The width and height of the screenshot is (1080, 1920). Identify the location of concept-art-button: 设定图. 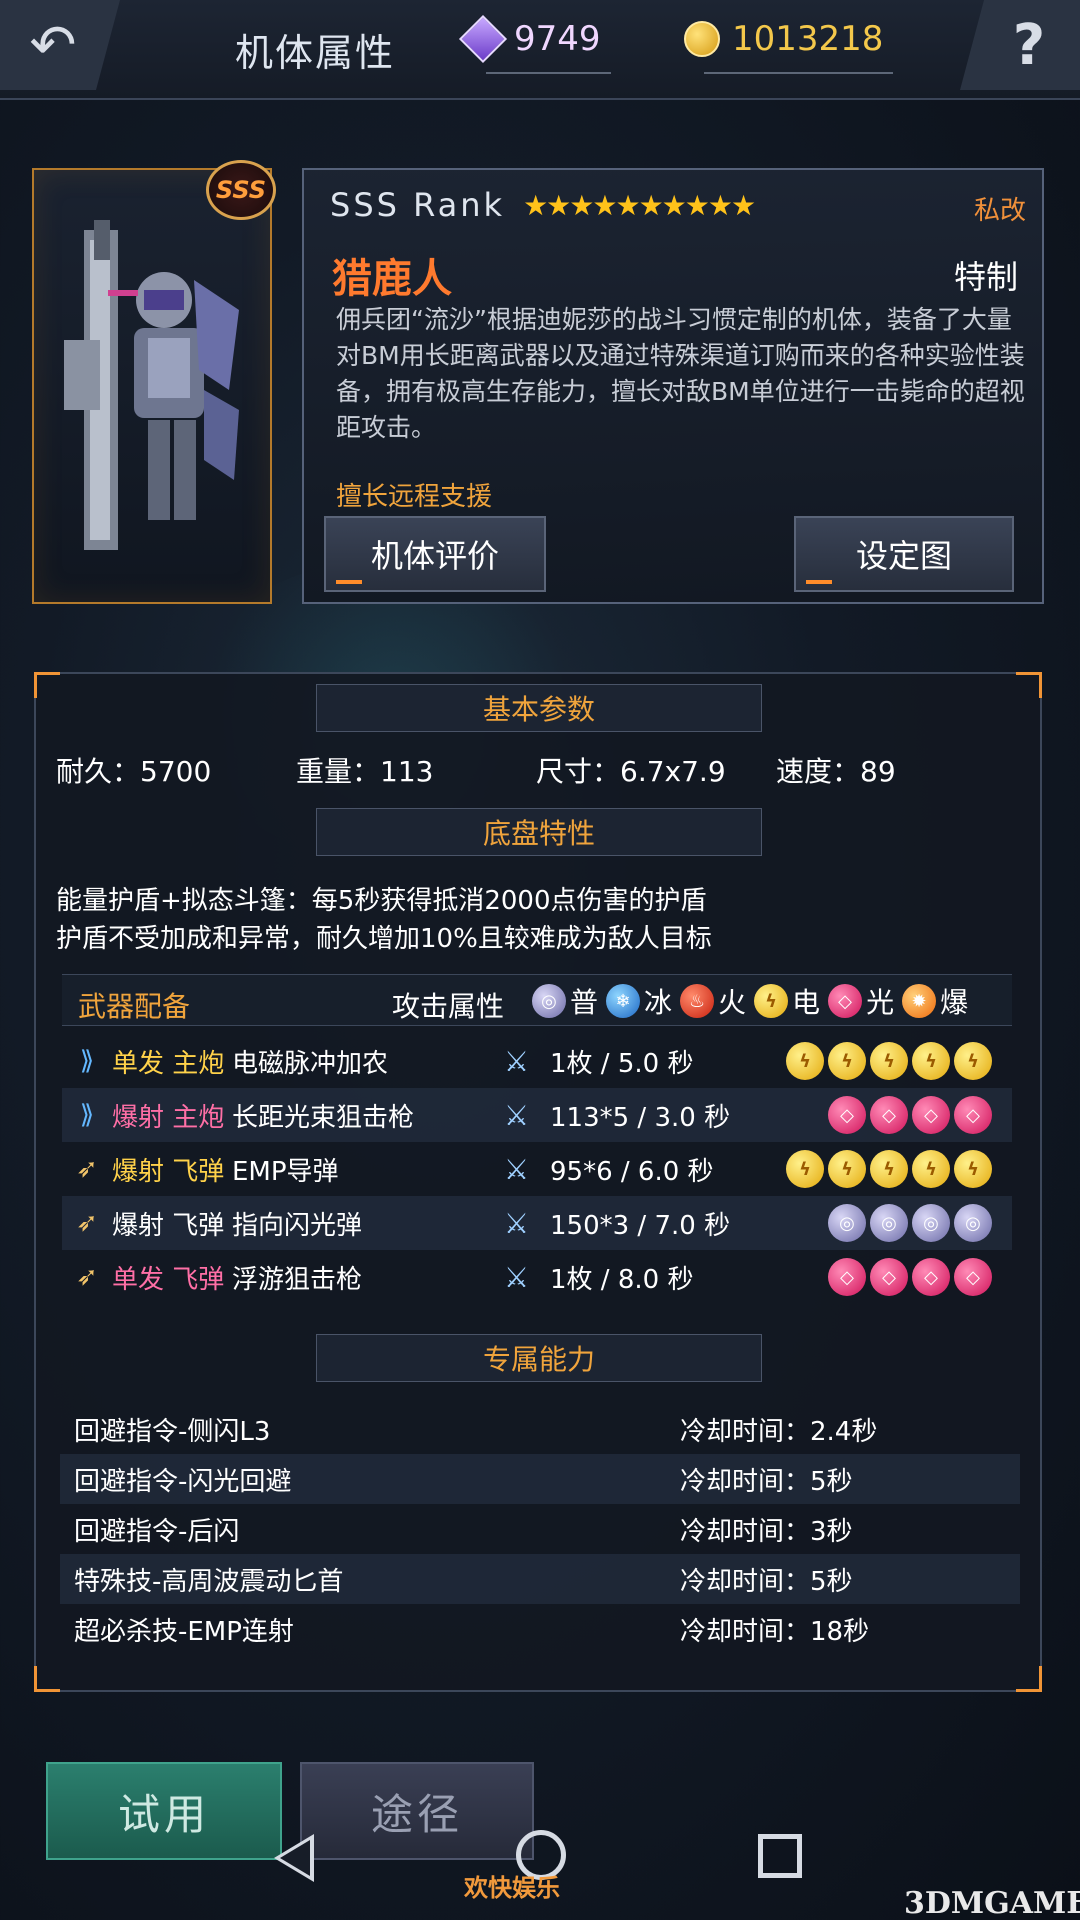
(904, 554).